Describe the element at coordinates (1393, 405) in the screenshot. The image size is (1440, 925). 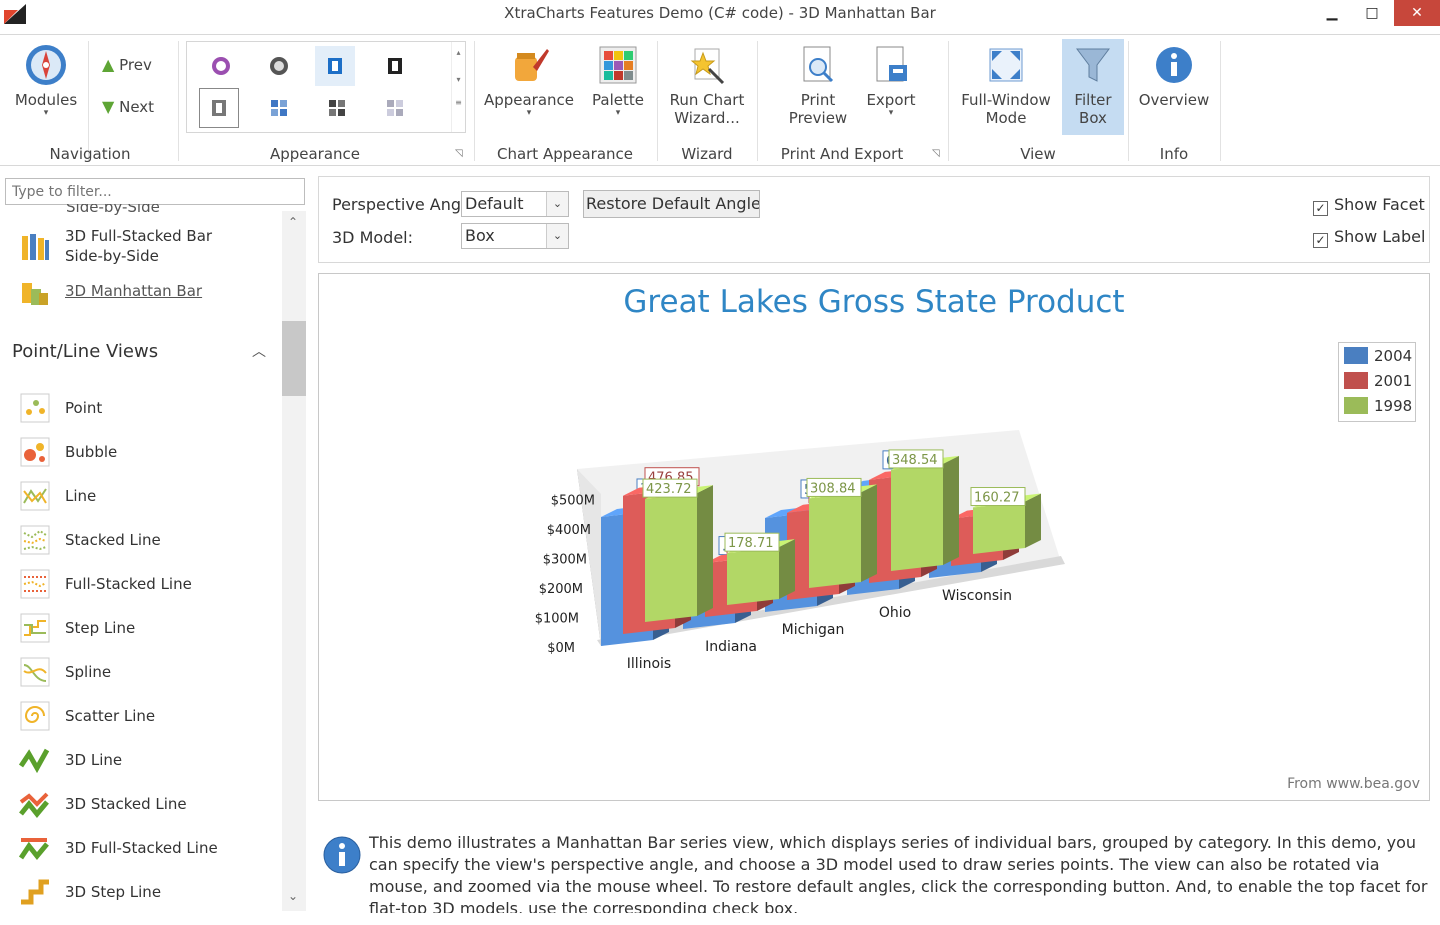
I see `legend-label: 1998` at that location.